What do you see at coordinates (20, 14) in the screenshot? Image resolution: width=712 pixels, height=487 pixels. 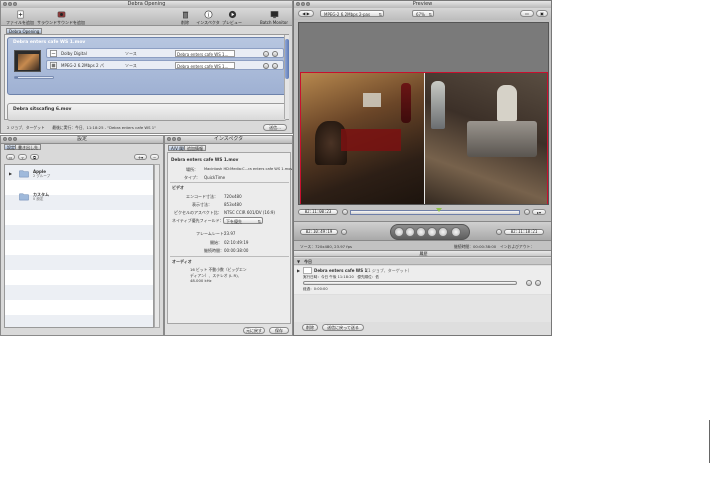 I see `add-file-icon` at bounding box center [20, 14].